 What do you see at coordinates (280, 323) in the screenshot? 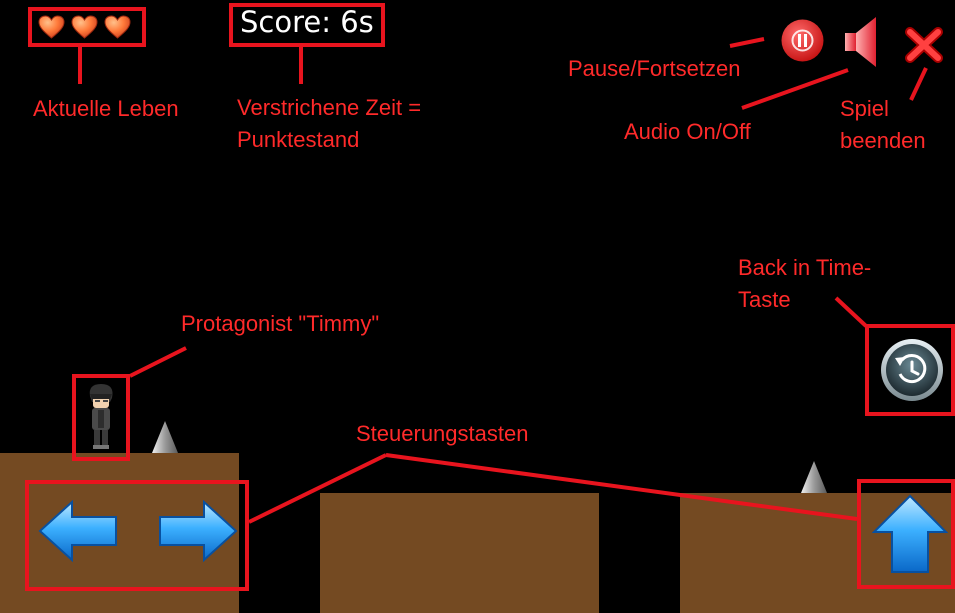
I see `protagonist-annotation: Protagonist "Timmy"` at bounding box center [280, 323].